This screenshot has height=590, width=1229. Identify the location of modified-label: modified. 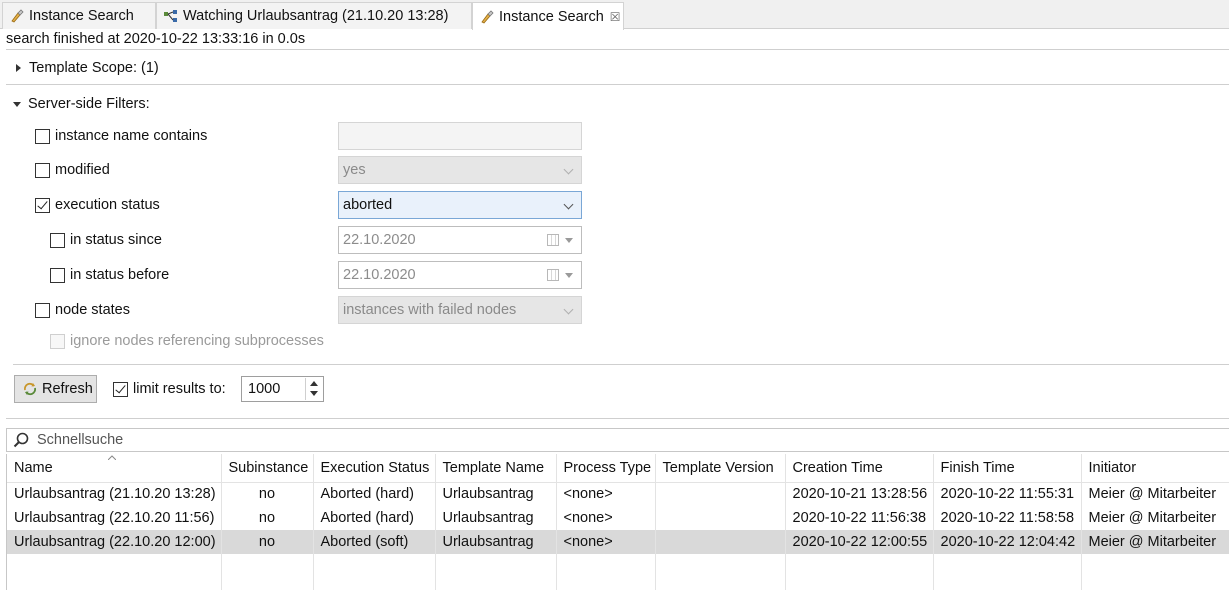
(82, 170).